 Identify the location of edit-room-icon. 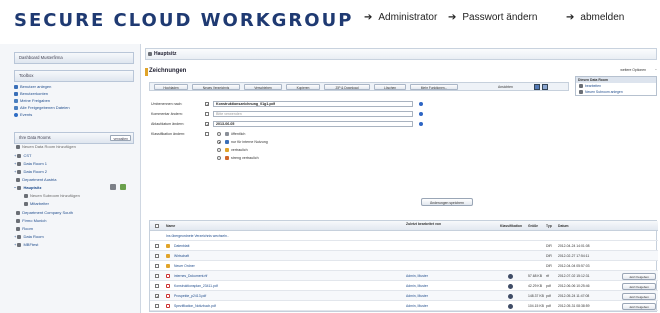
(113, 187).